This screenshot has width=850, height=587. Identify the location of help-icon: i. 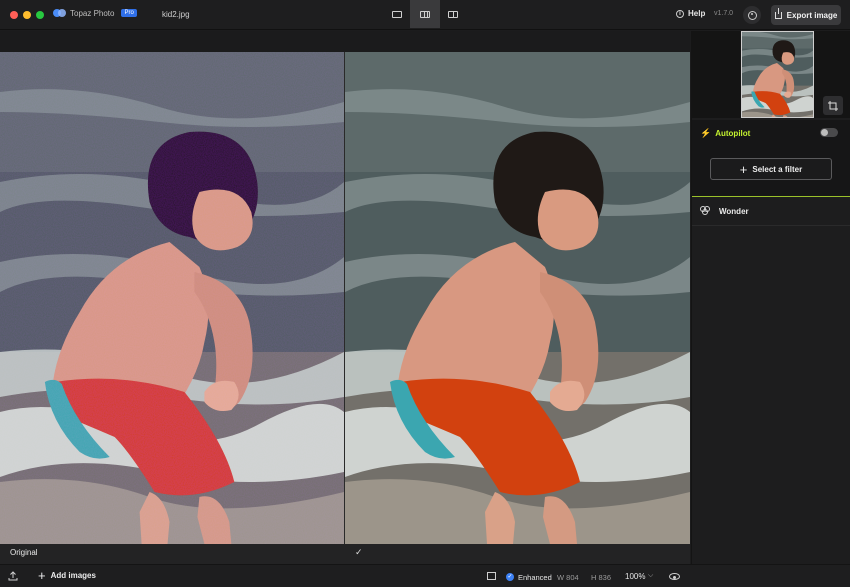
(680, 13).